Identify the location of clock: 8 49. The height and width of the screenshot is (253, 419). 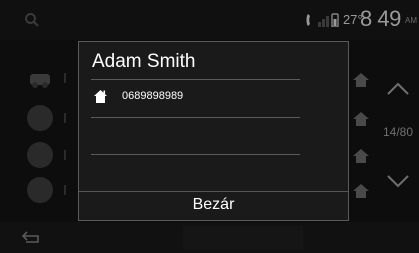
(380, 18).